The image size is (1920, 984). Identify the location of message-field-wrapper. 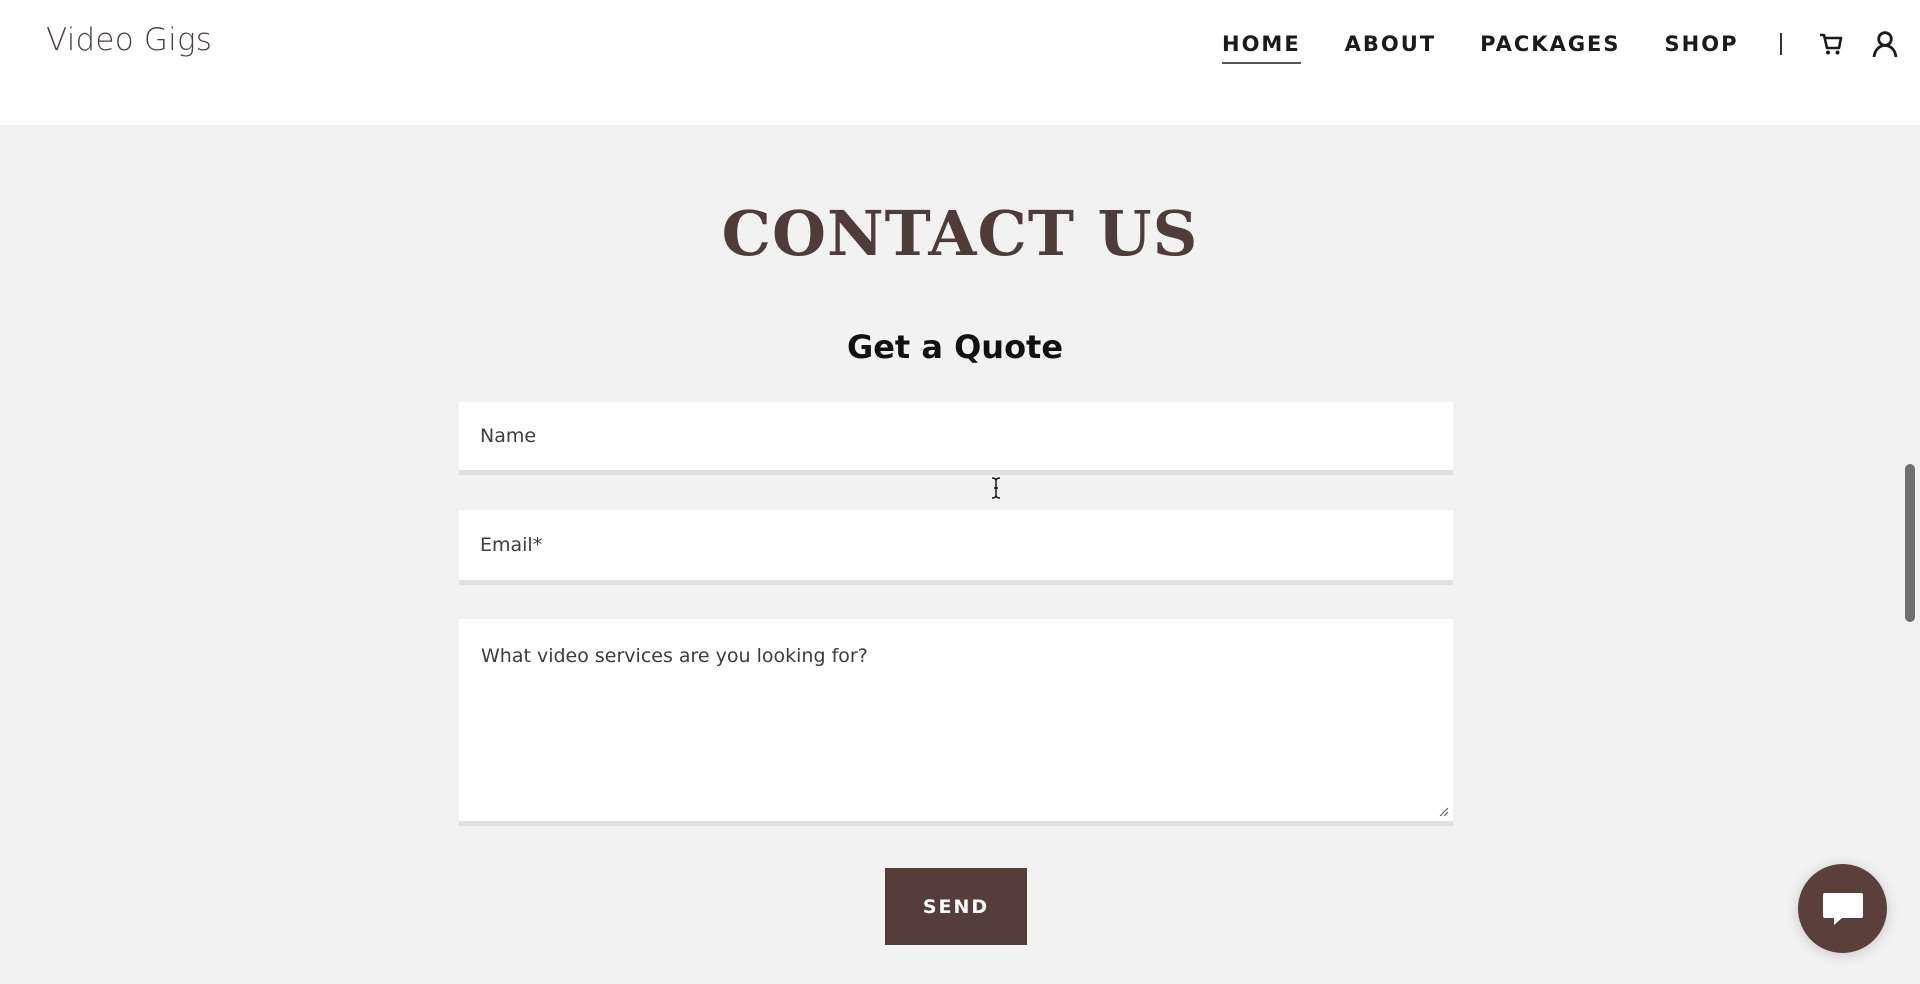
(956, 722).